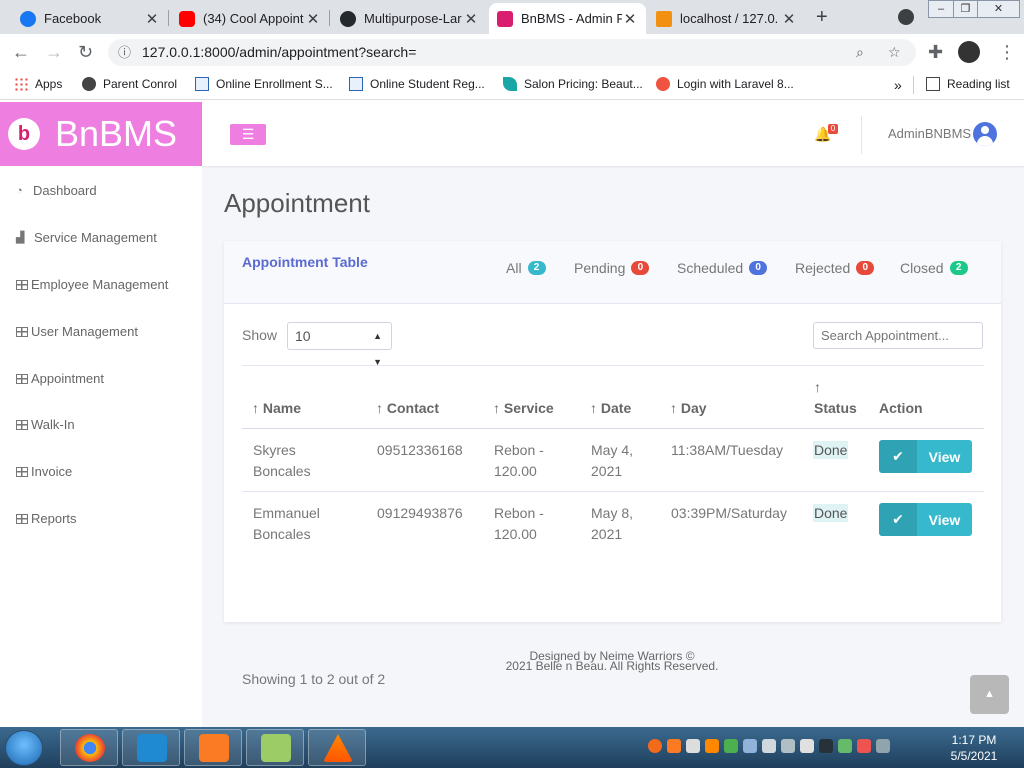  What do you see at coordinates (965, 9) in the screenshot?
I see `maximize-button: ❐` at bounding box center [965, 9].